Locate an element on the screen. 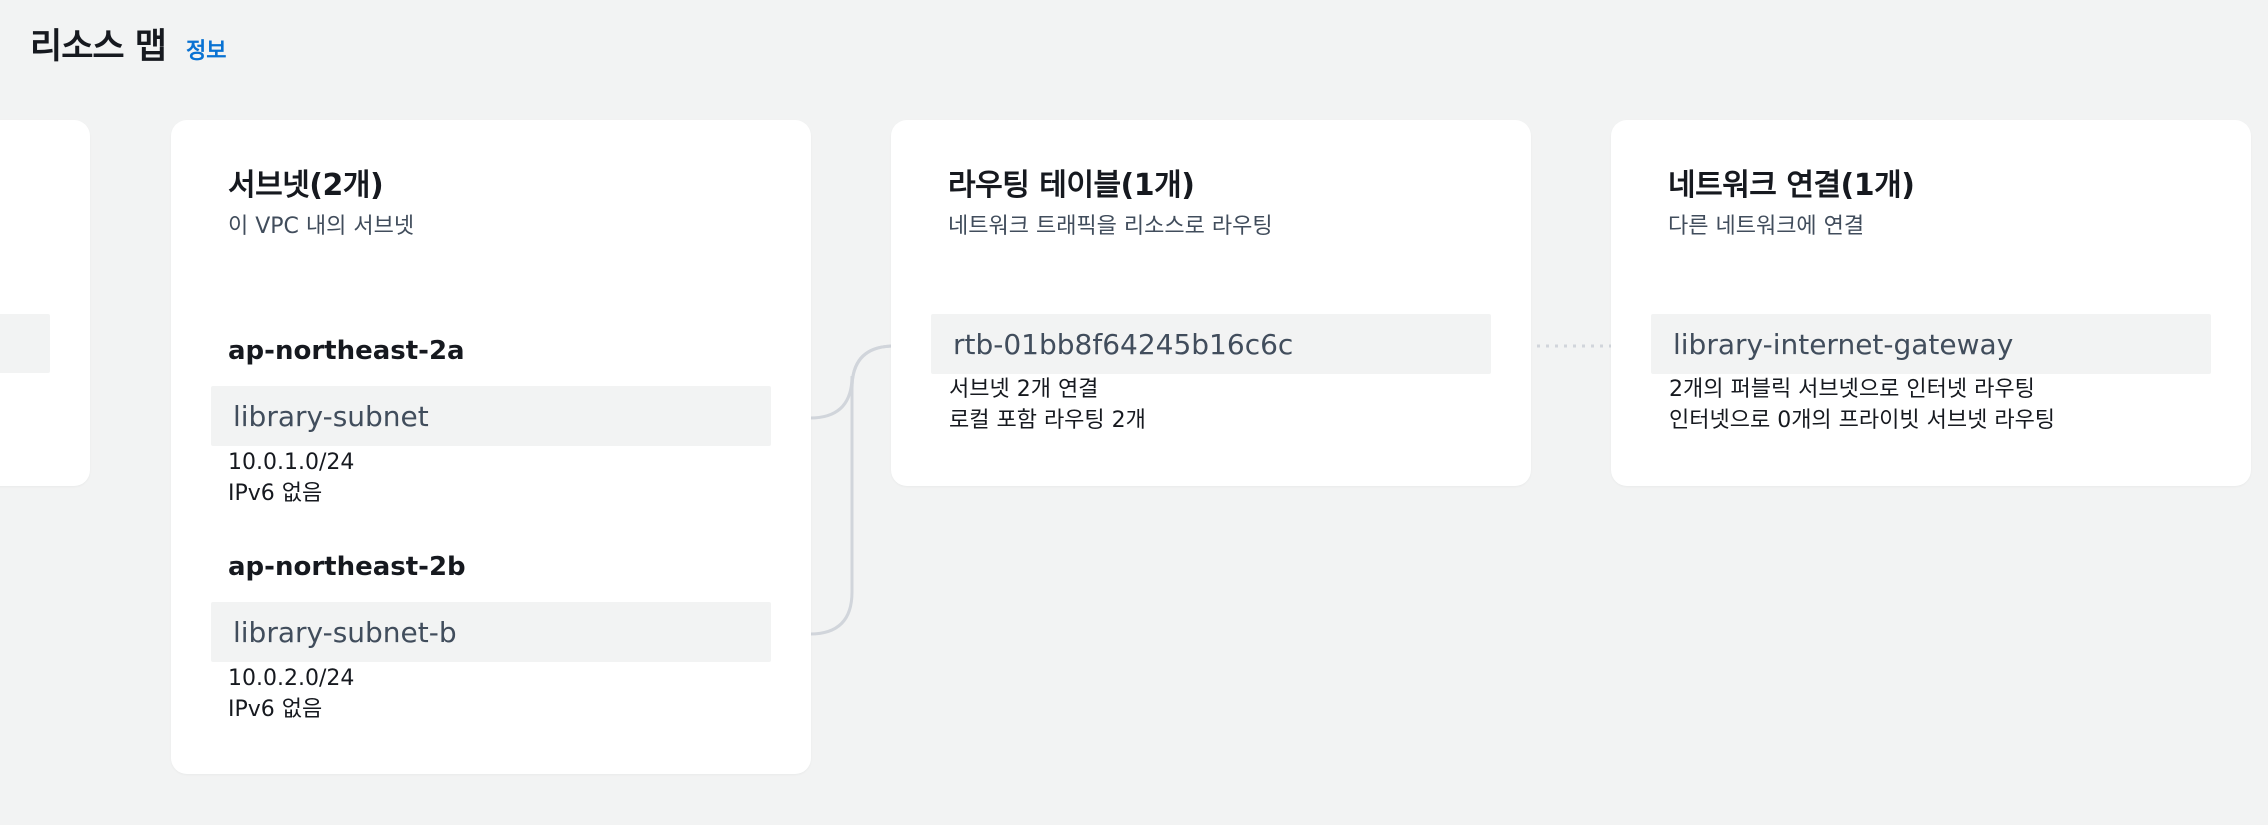 This screenshot has width=2268, height=825. route-table-subnet-count: 서브넷 2개 연결 is located at coordinates (1024, 389).